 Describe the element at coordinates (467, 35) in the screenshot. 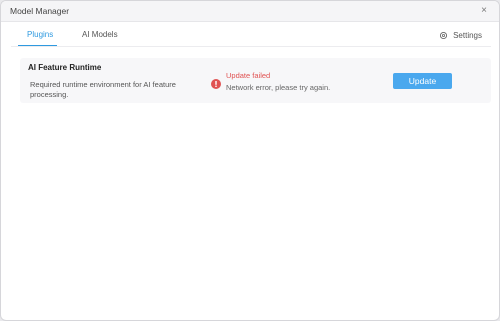

I see `settings-label: Settings` at that location.